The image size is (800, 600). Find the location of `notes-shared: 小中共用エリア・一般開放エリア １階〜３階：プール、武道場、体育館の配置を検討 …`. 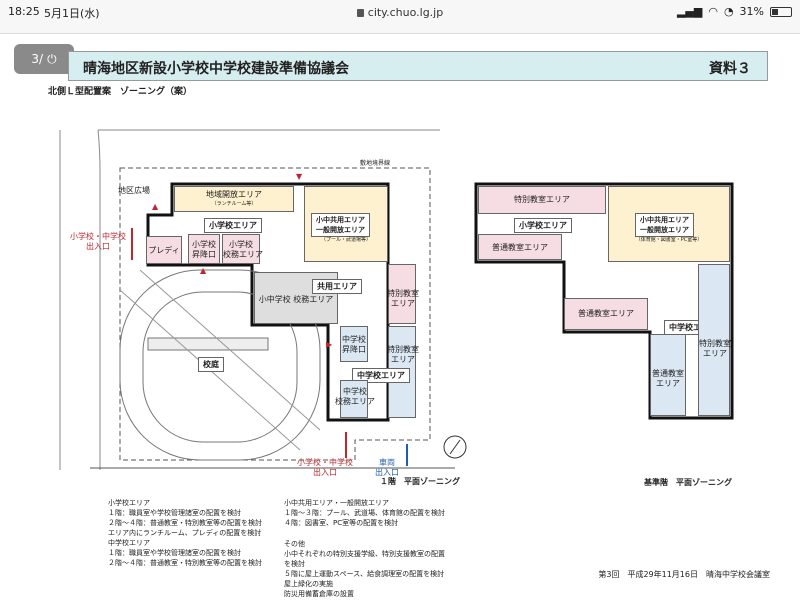

notes-shared: 小中共用エリア・一般開放エリア １階〜３階：プール、武道場、体育館の配置を検討 … is located at coordinates (364, 549).